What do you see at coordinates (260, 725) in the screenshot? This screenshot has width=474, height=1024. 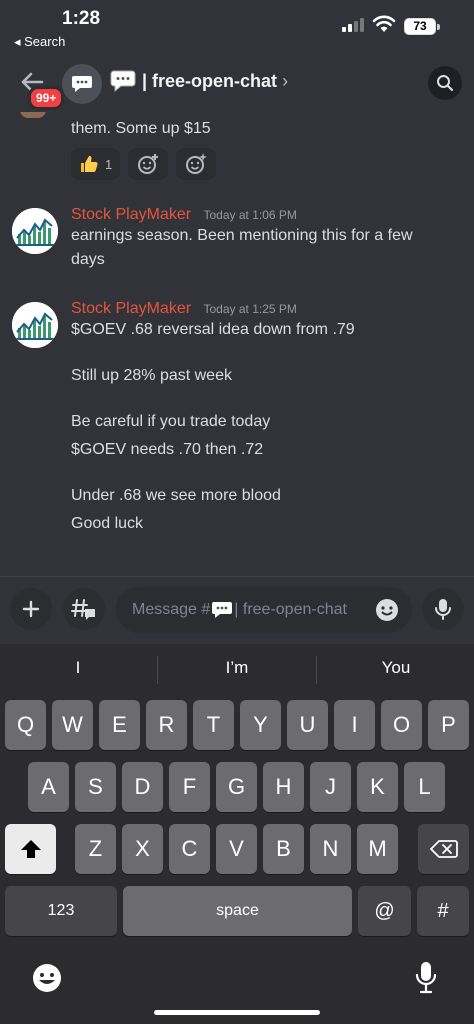 I see `key-y: Y` at bounding box center [260, 725].